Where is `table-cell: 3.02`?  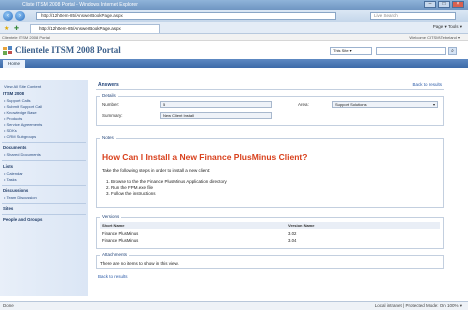 table-cell: 3.02 is located at coordinates (292, 233).